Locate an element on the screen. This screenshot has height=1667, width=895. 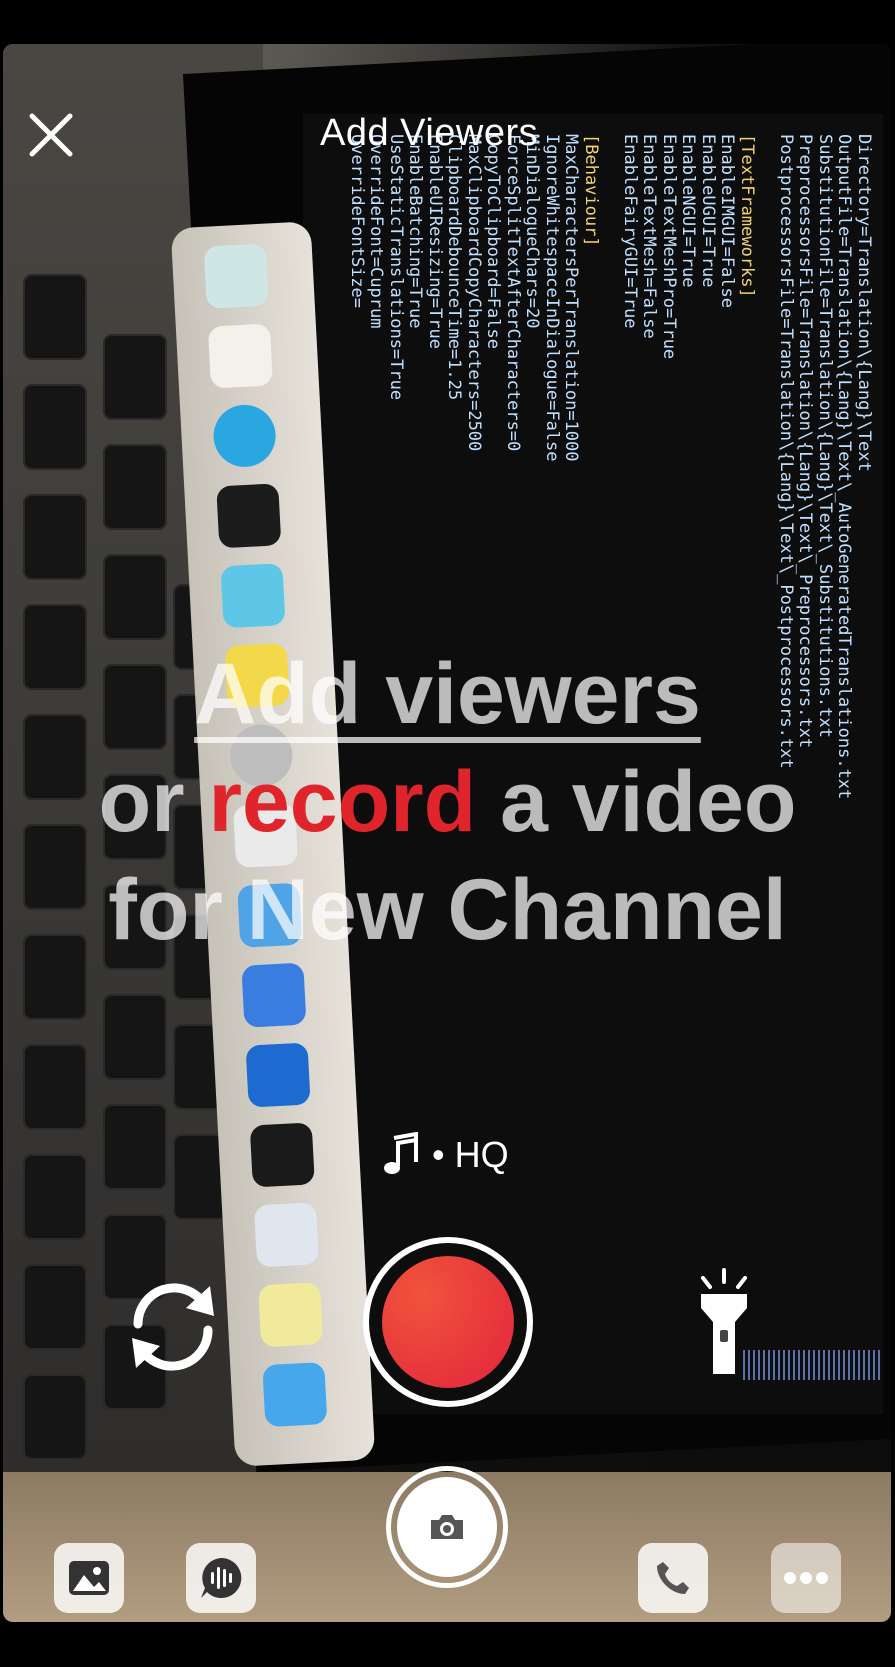
photo-mode-fill is located at coordinates (447, 1527).